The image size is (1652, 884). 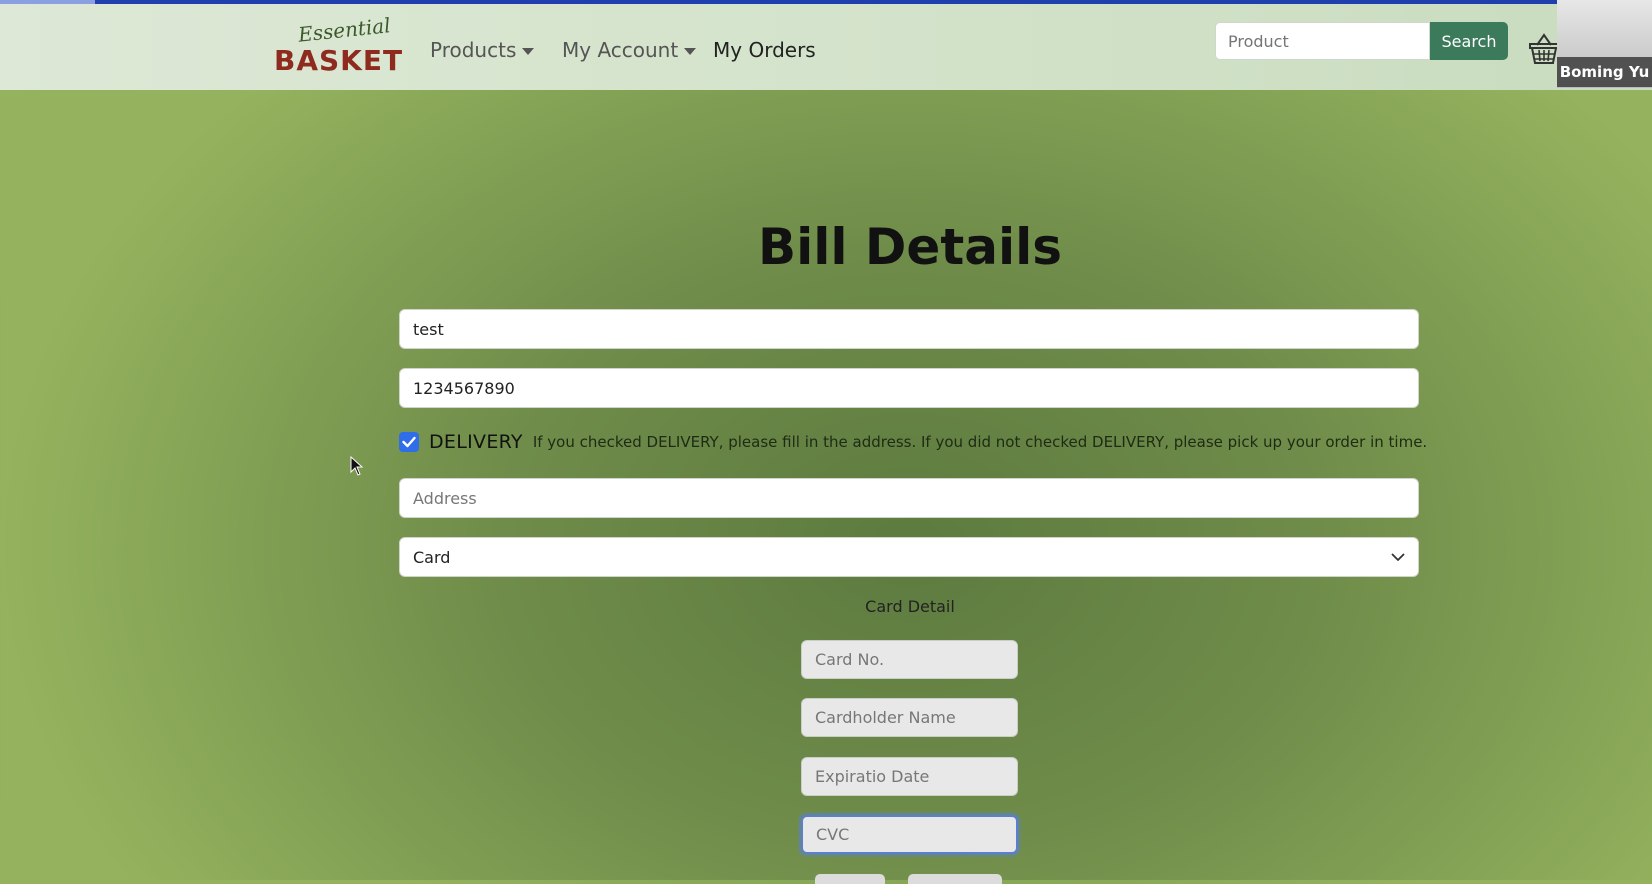 I want to click on nav-my-account-label: My Account, so click(x=620, y=50).